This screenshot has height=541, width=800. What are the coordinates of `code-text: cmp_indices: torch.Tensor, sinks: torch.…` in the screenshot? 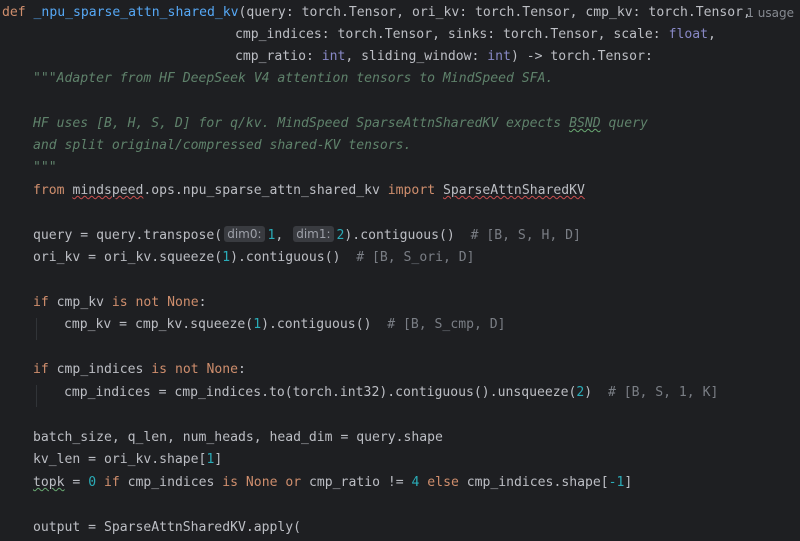 It's located at (452, 34).